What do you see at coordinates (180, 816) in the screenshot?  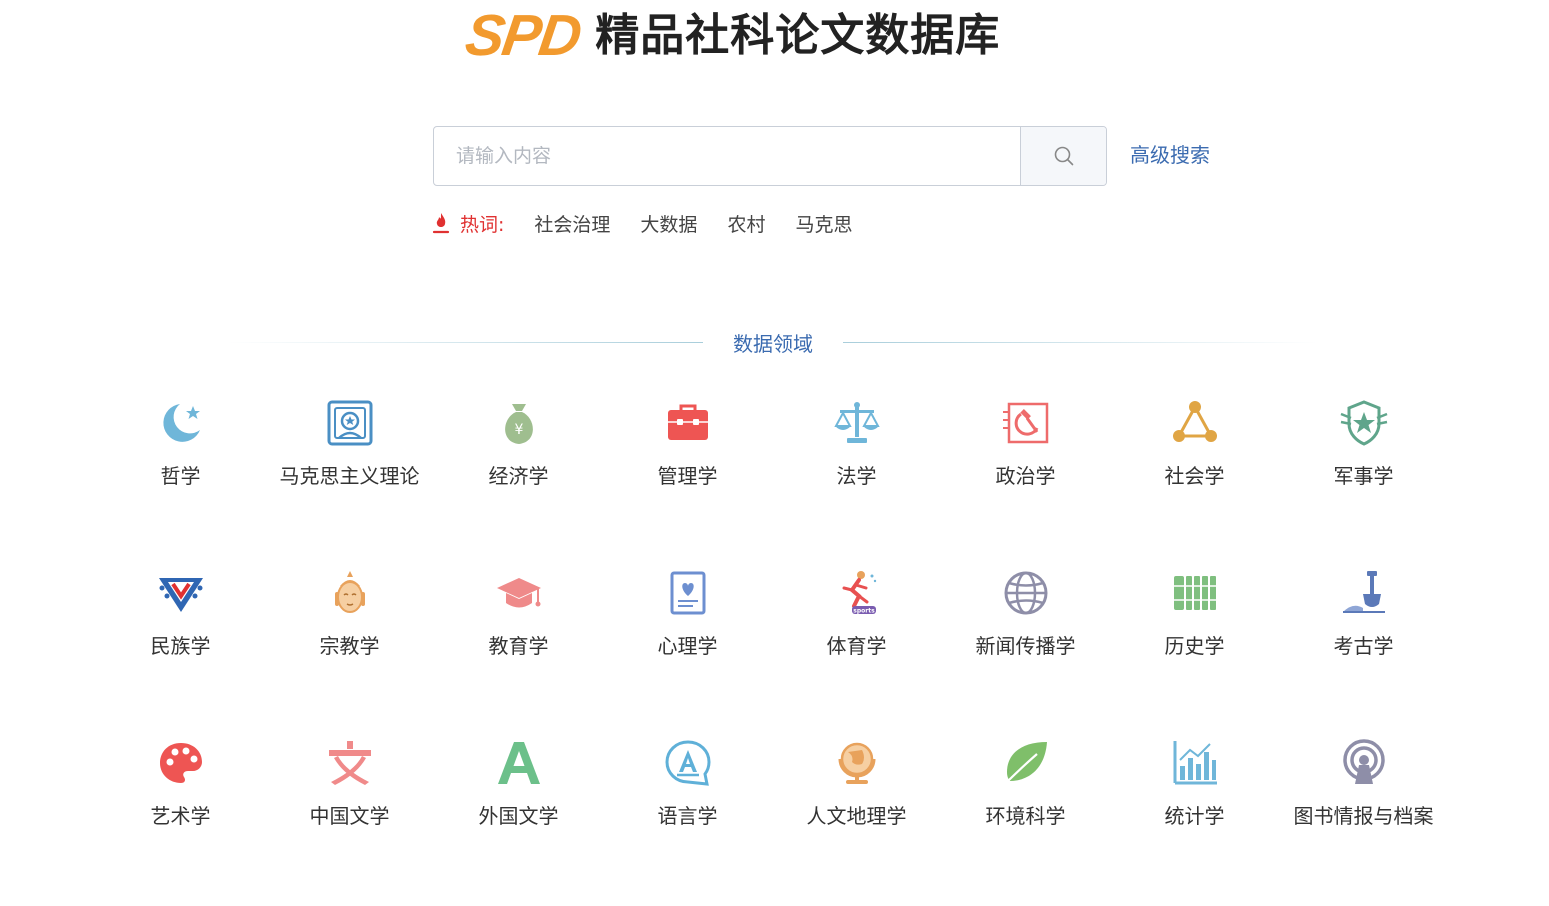 I see `category-label: 艺术学` at bounding box center [180, 816].